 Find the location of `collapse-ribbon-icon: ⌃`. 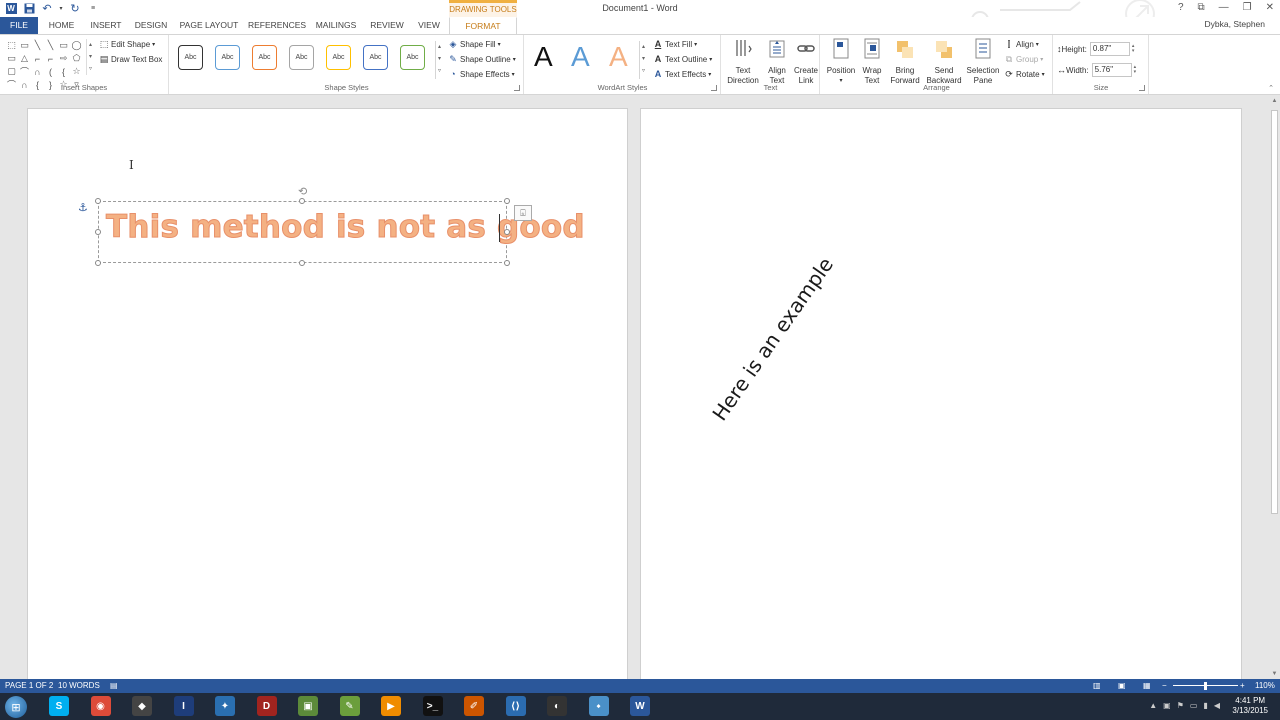

collapse-ribbon-icon: ⌃ is located at coordinates (1271, 88).